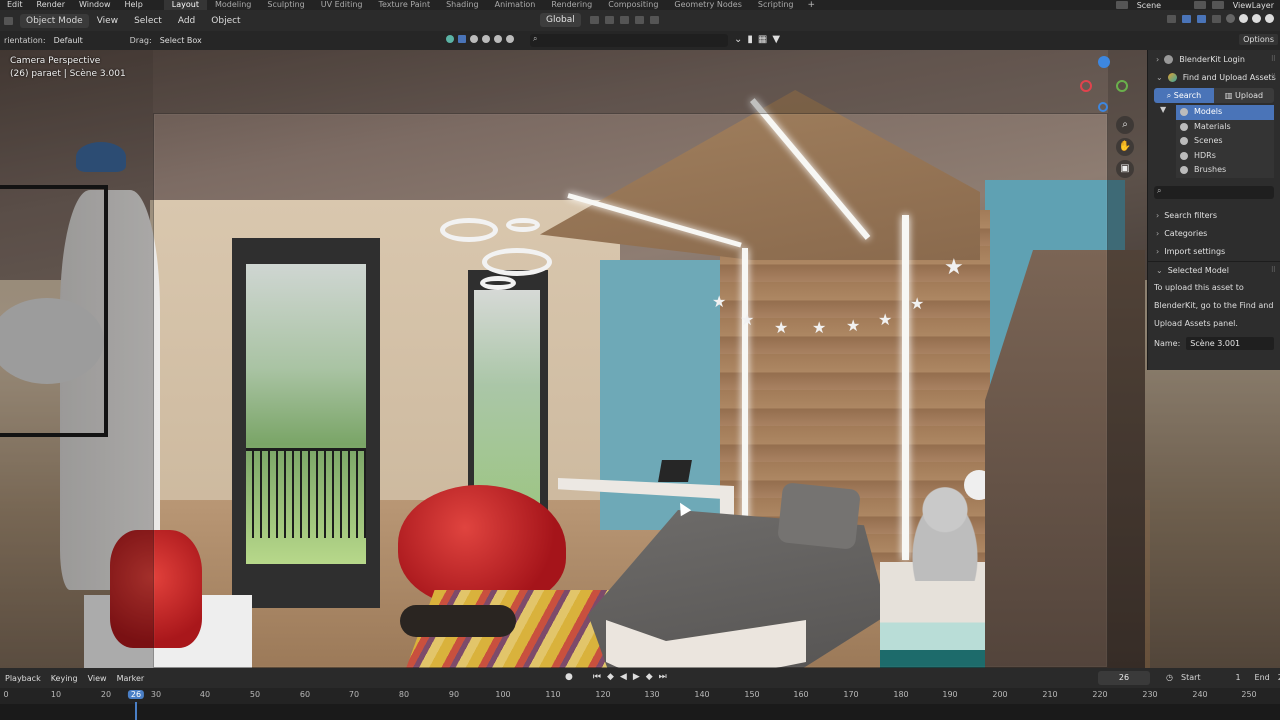 The image size is (1280, 720). Describe the element at coordinates (776, 39) in the screenshot. I see `filter-icon: ▼` at that location.